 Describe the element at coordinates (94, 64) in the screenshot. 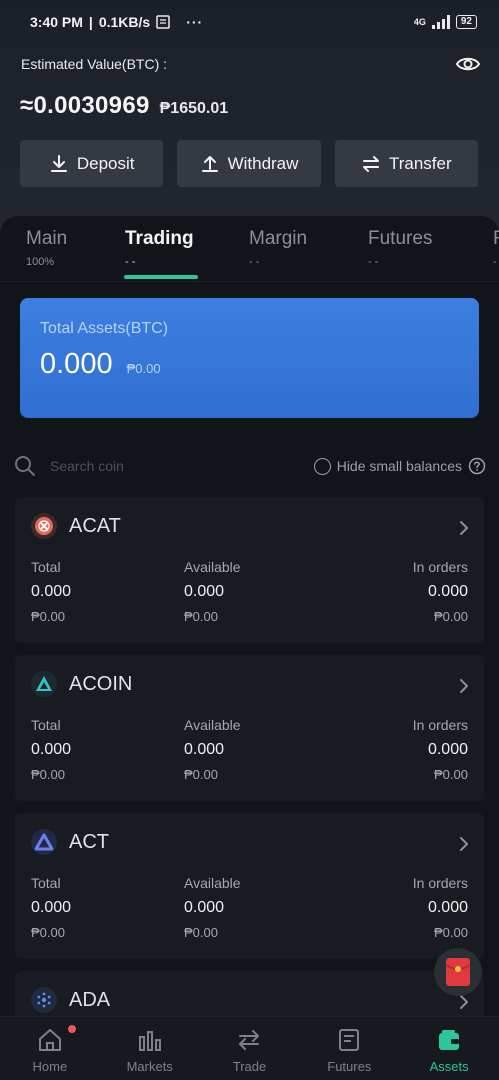

I see `estimated-value-label: Estimated Value(BTC) :` at that location.